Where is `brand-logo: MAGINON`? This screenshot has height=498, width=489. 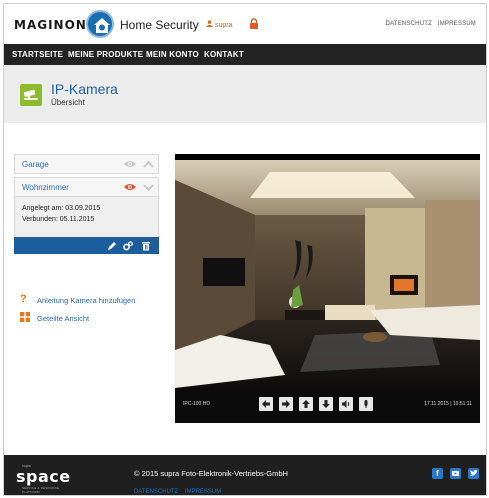 brand-logo: MAGINON is located at coordinates (50, 25).